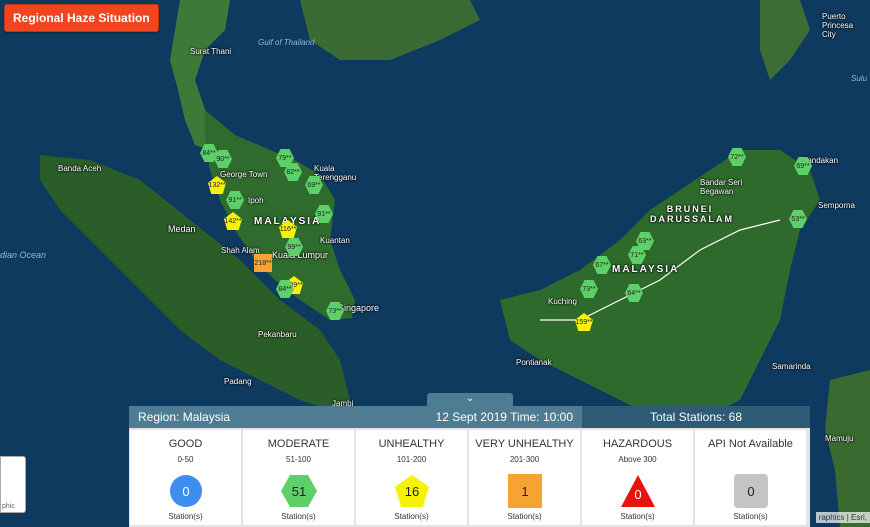 The width and height of the screenshot is (870, 527). I want to click on triangle-icon: 0, so click(638, 491).